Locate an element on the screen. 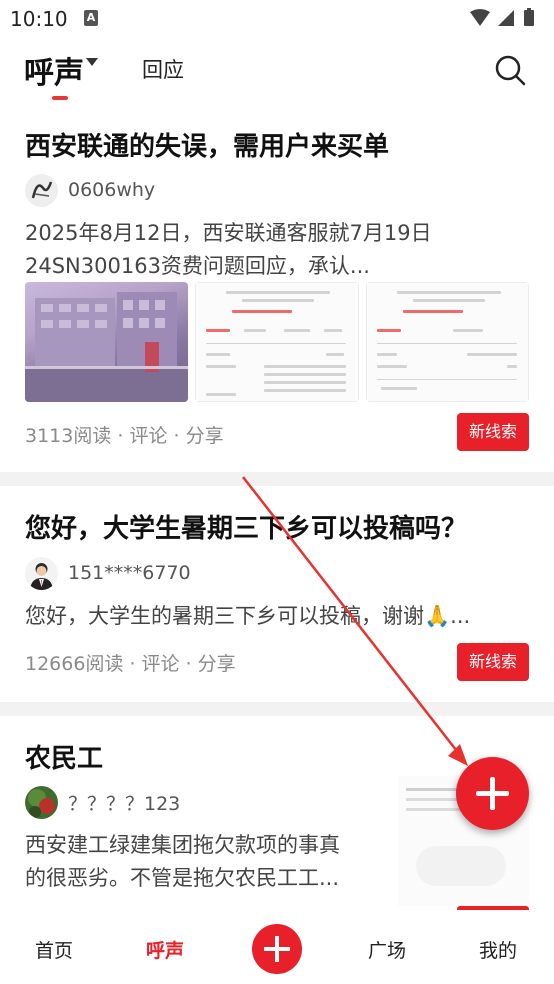 The image size is (554, 984). nav-publish-button is located at coordinates (277, 949).